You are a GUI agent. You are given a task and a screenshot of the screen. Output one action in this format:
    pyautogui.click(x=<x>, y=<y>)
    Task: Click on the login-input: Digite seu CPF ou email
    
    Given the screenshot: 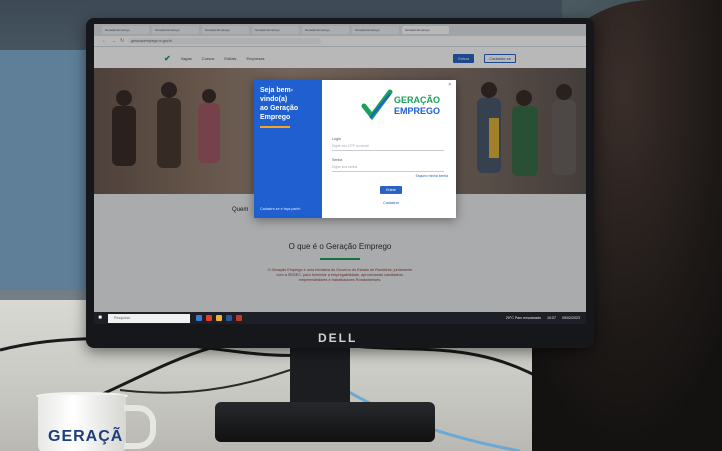 What is the action you would take?
    pyautogui.click(x=388, y=146)
    